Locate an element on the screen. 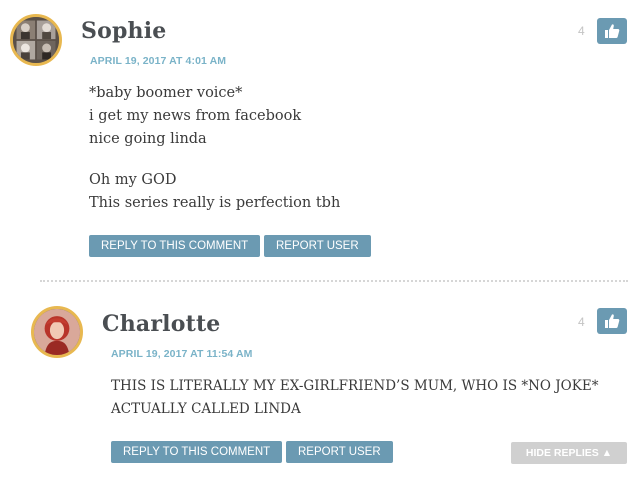  comment-author: Sophie is located at coordinates (124, 31).